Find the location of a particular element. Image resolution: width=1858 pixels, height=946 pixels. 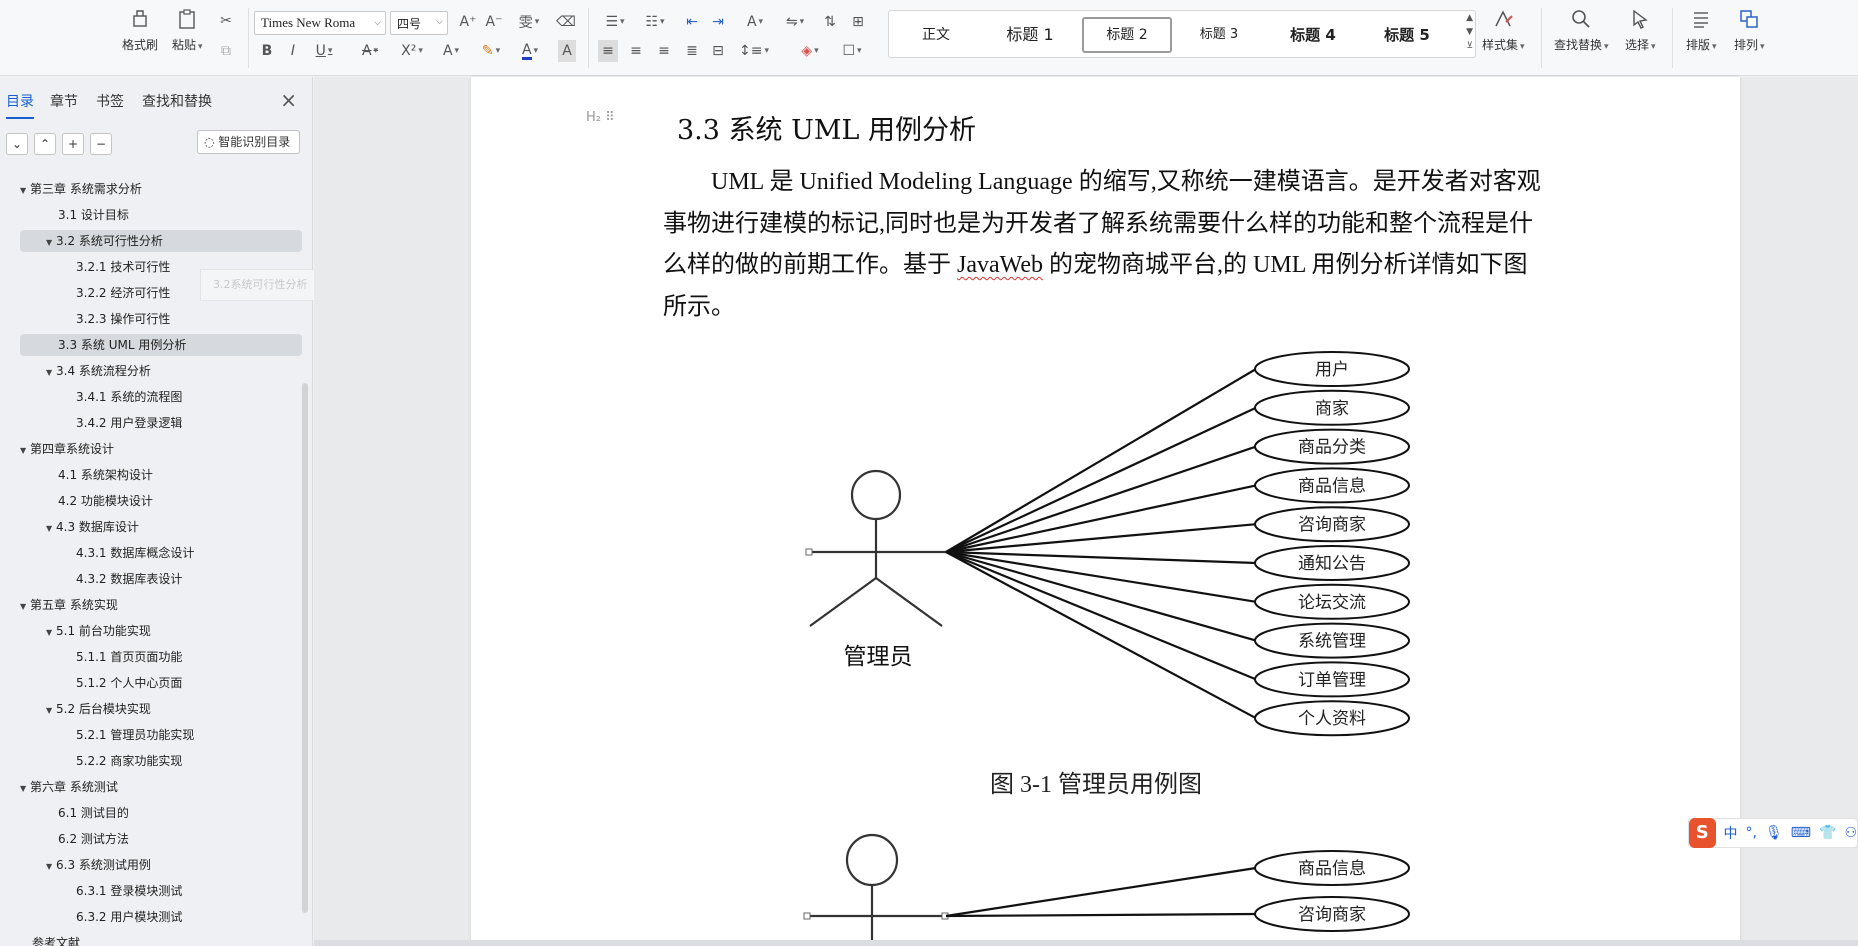

toc-item: ▼ 3.2 系统可行性分析 is located at coordinates (161, 241).